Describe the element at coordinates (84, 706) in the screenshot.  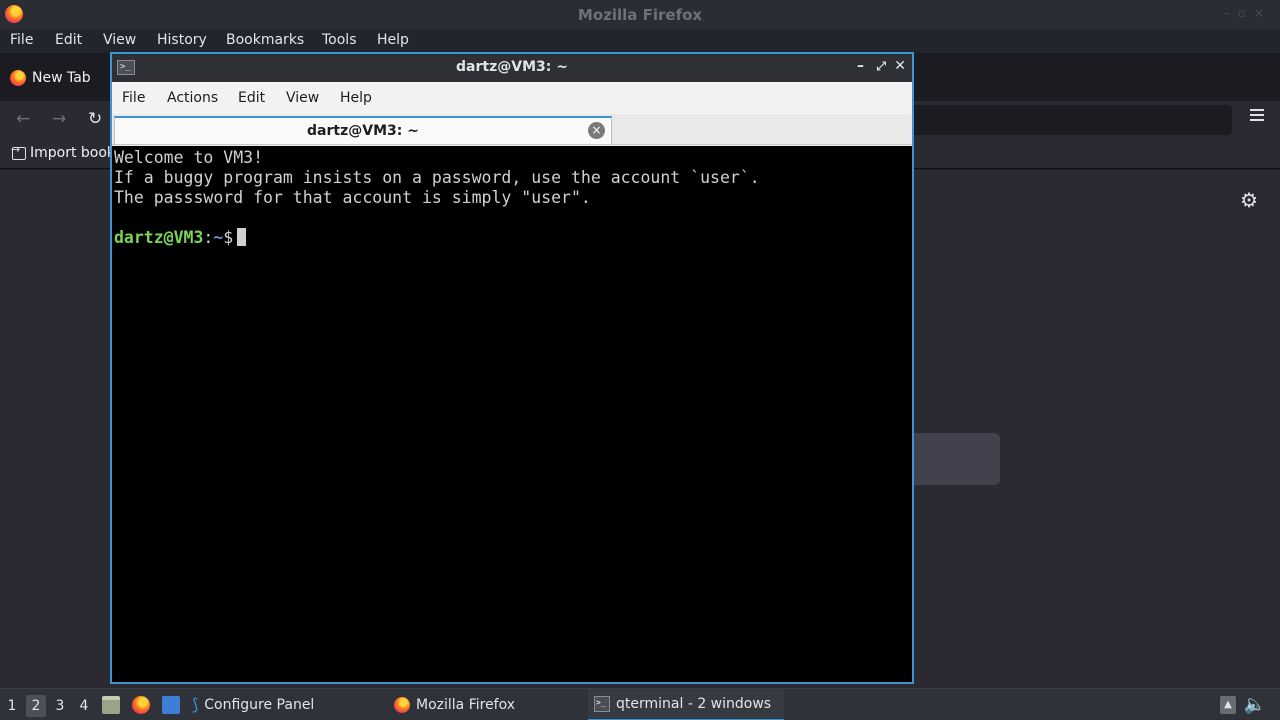
I see `desktop-switch-4: 4` at that location.